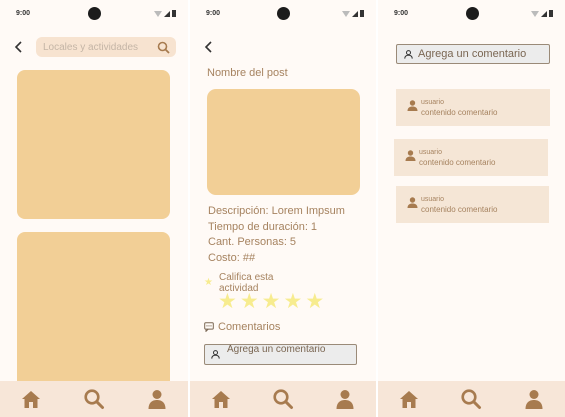 Image resolution: width=565 pixels, height=417 pixels. I want to click on rating-star-2: ★, so click(249, 302).